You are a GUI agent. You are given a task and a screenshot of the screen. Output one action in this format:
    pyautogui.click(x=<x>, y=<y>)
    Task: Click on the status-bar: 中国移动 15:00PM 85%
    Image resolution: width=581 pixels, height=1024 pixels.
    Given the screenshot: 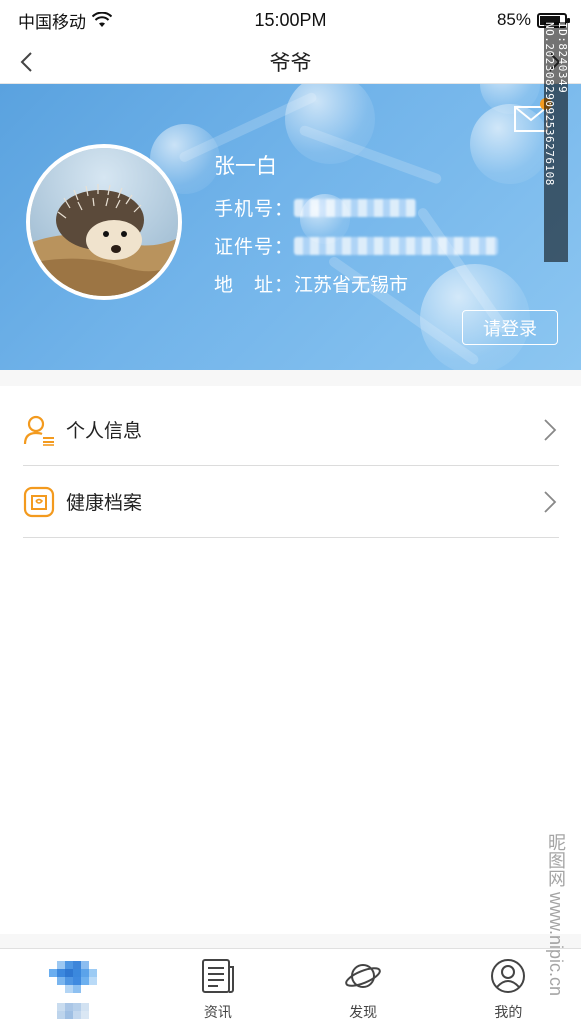 What is the action you would take?
    pyautogui.click(x=290, y=20)
    